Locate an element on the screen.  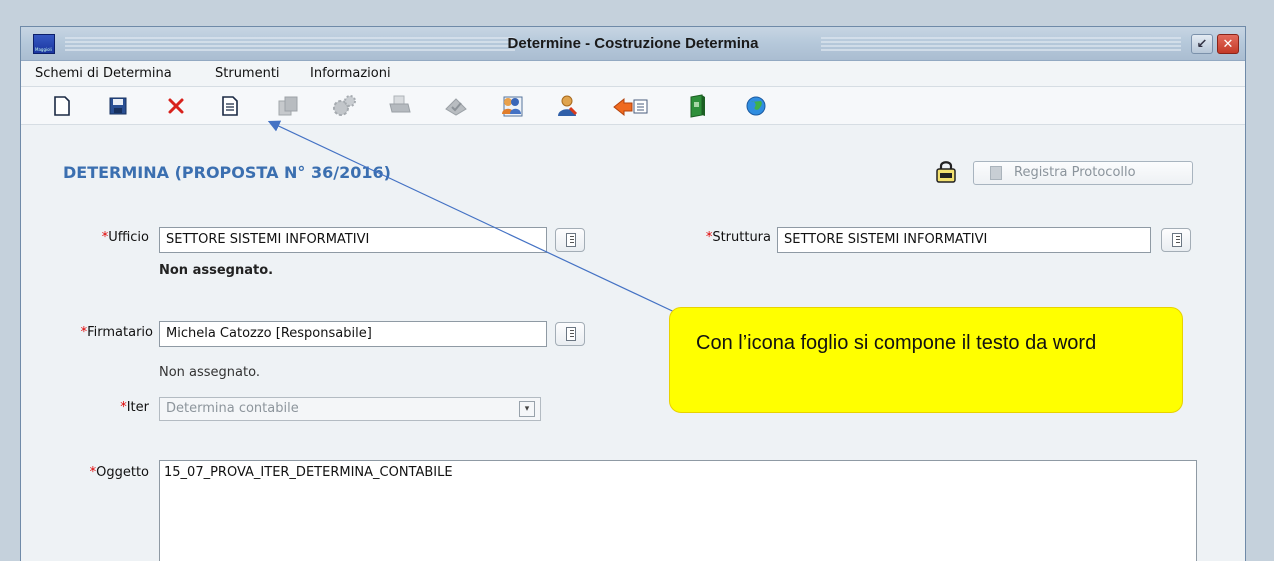
print-icon is located at coordinates (400, 106).